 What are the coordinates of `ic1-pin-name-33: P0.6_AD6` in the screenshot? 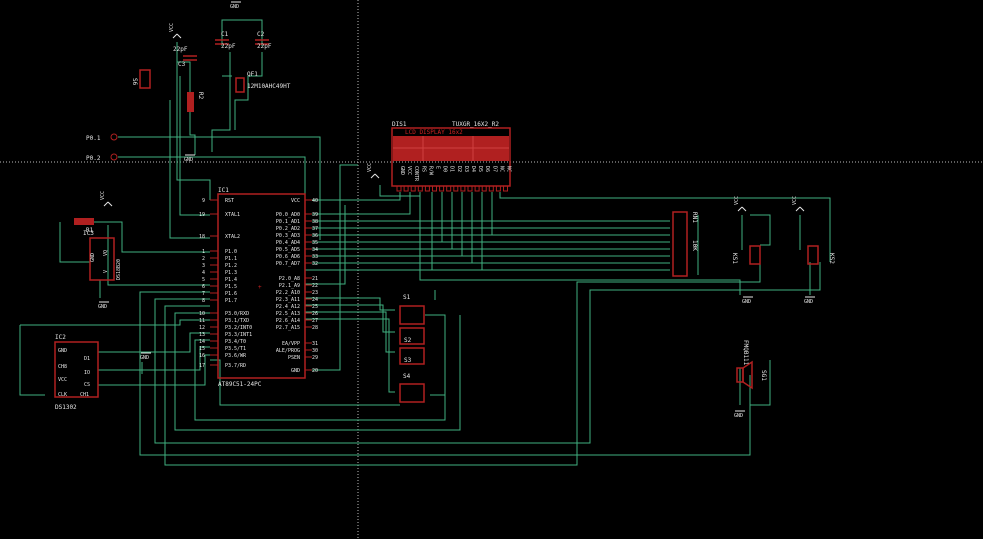 It's located at (288, 257).